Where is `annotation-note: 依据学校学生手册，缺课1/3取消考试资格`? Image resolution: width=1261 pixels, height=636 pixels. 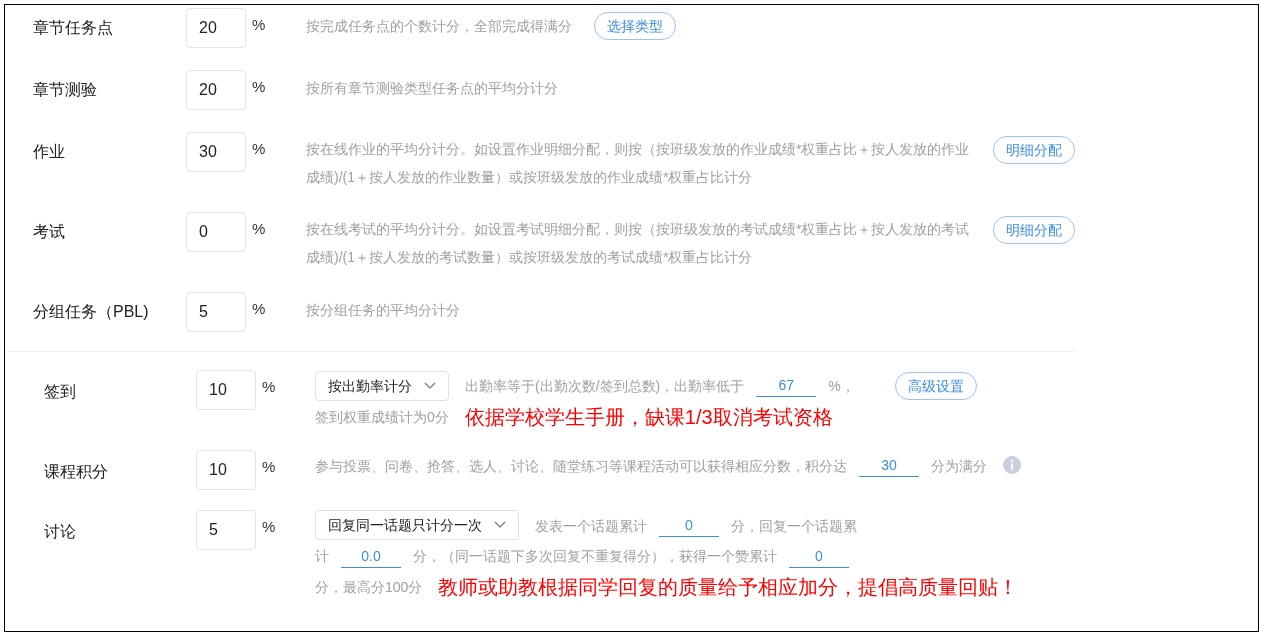
annotation-note: 依据学校学生手册，缺课1/3取消考试资格 is located at coordinates (648, 417).